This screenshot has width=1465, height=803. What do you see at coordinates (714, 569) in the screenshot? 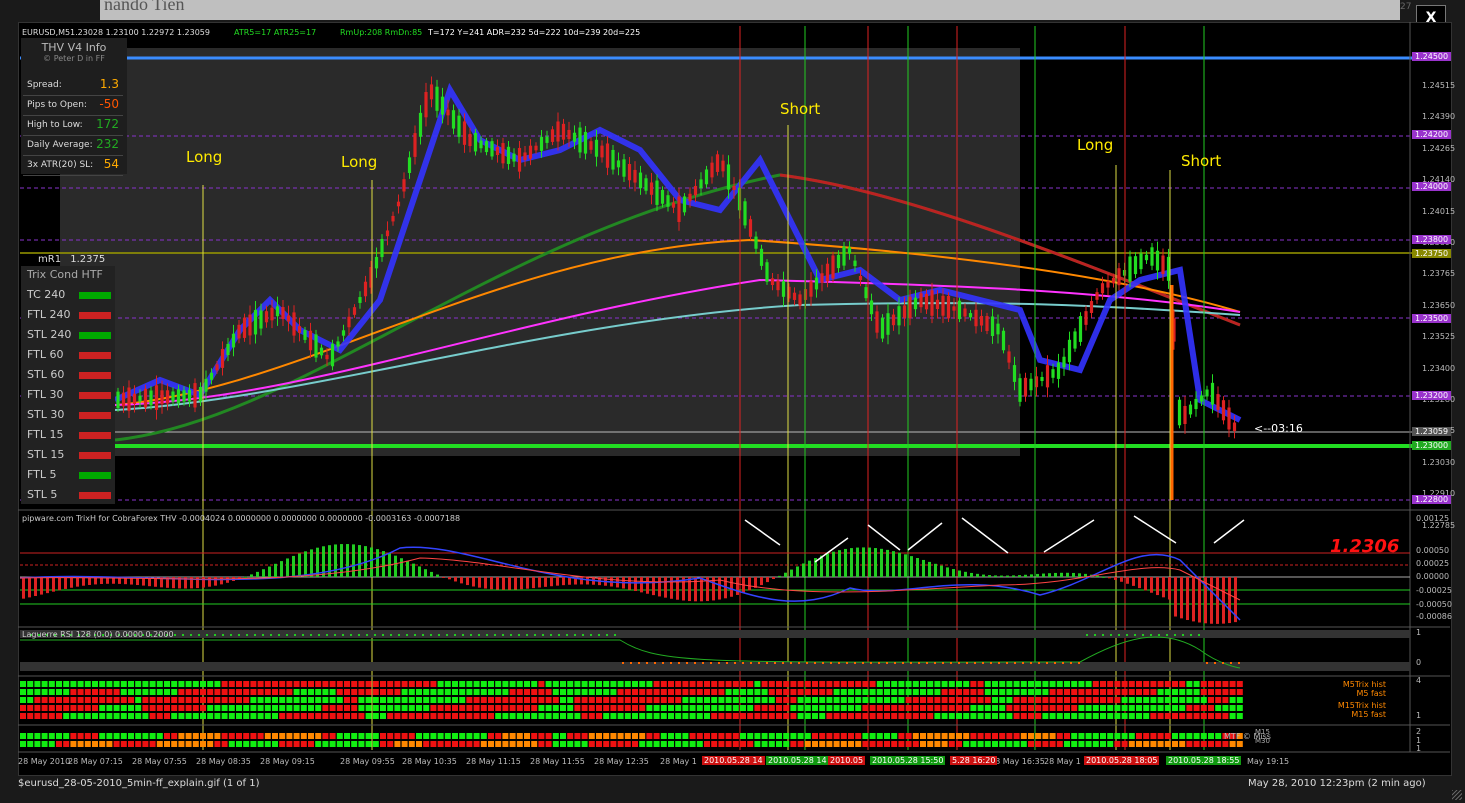
I see `trix-pane` at bounding box center [714, 569].